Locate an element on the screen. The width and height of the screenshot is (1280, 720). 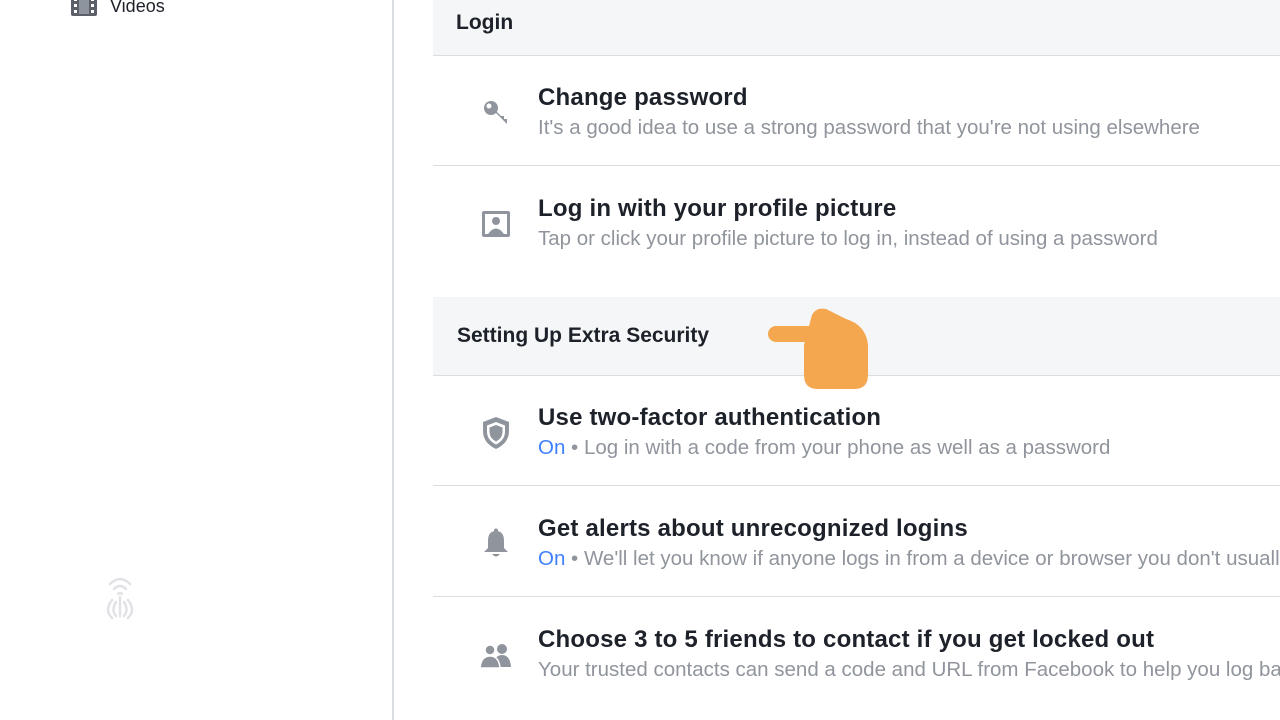
profile-picture-icon is located at coordinates (496, 224).